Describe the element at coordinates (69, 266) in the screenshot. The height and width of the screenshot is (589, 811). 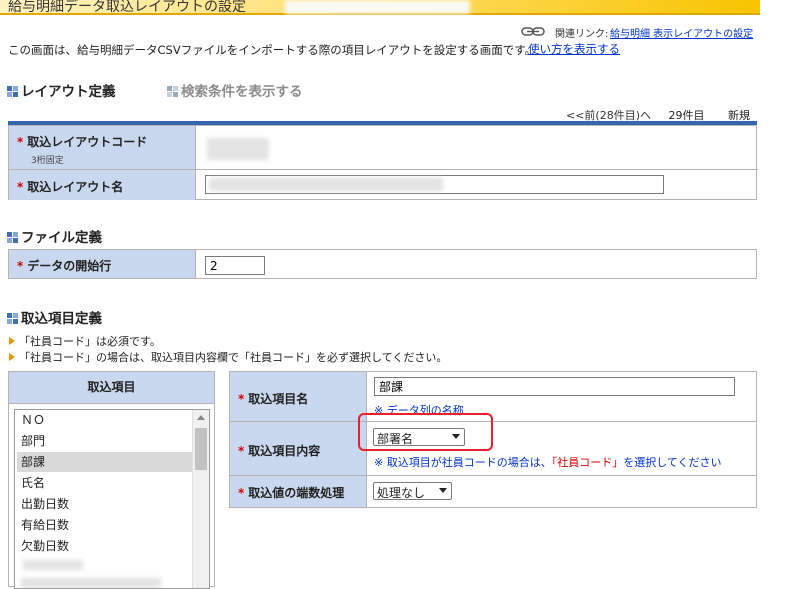
I see `start-row-label: データの開始行` at that location.